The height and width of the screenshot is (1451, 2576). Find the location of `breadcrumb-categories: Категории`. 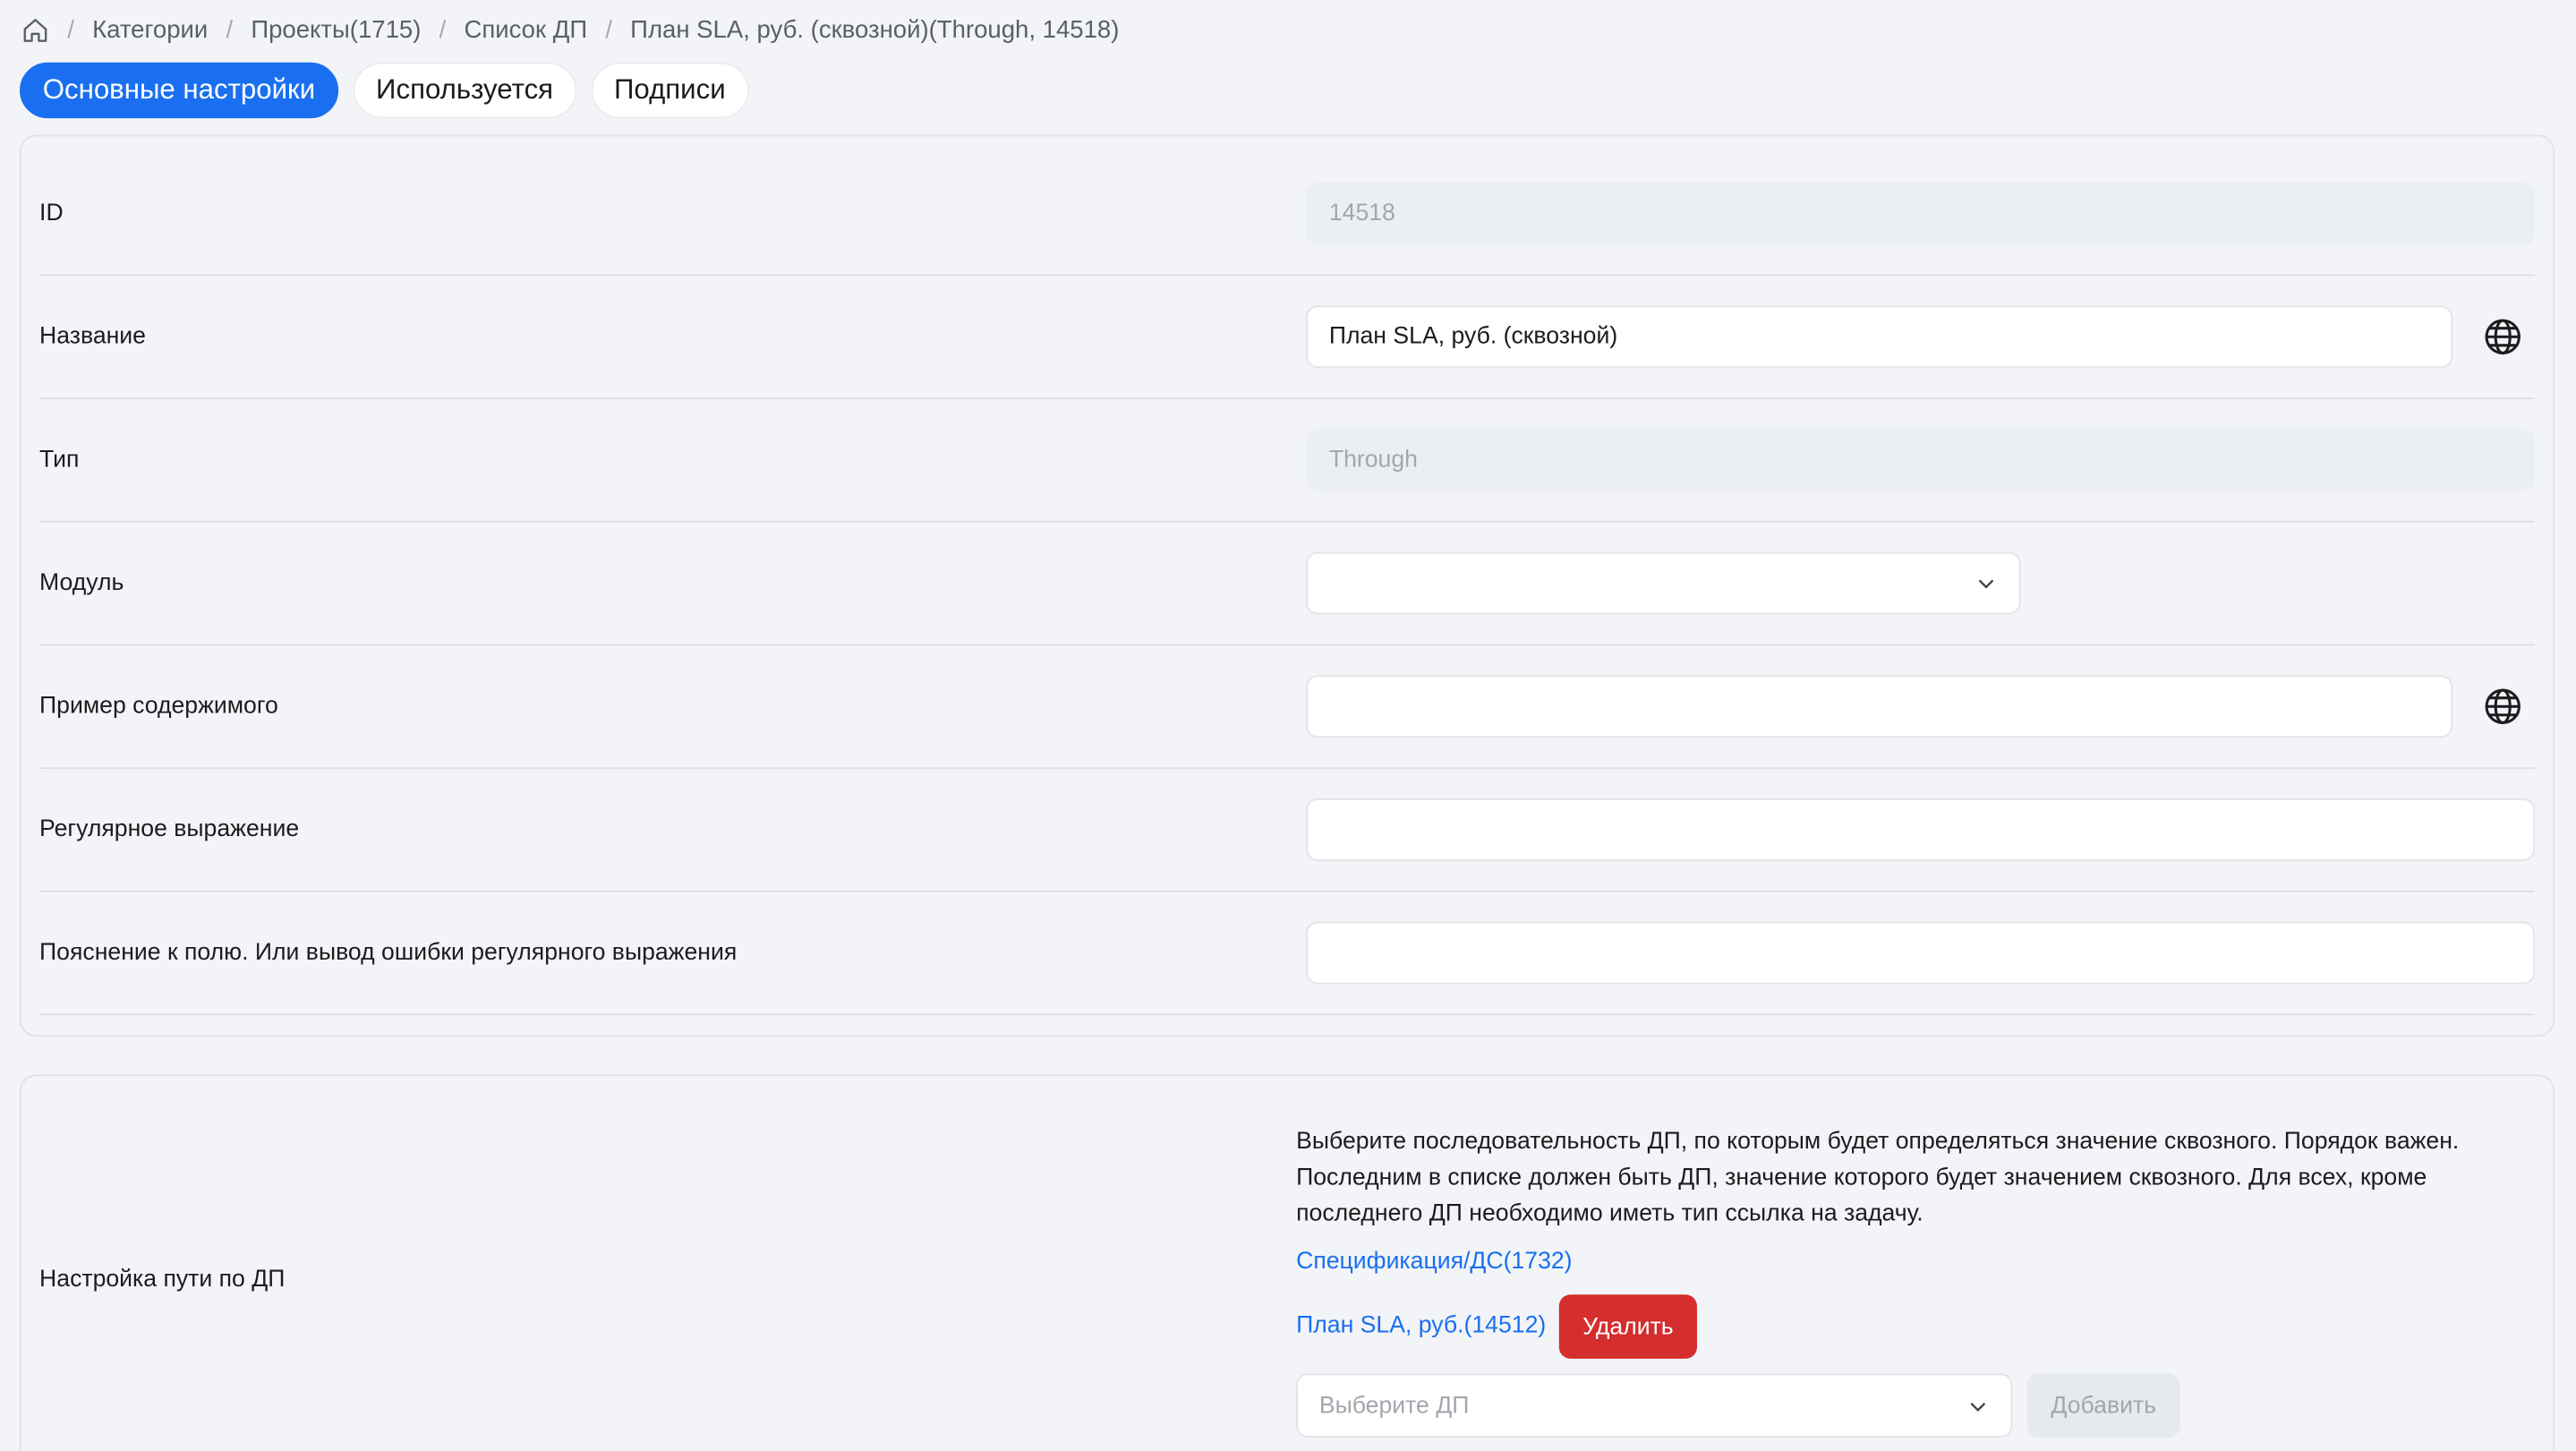

breadcrumb-categories: Категории is located at coordinates (150, 29).